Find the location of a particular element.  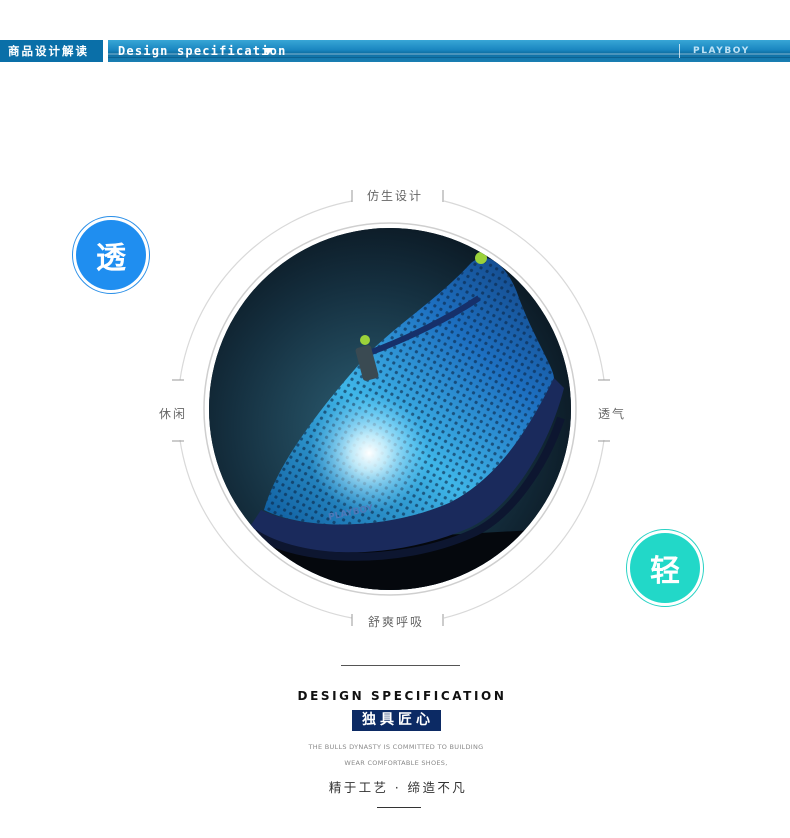

badge-light-char: 轻 is located at coordinates (665, 568).